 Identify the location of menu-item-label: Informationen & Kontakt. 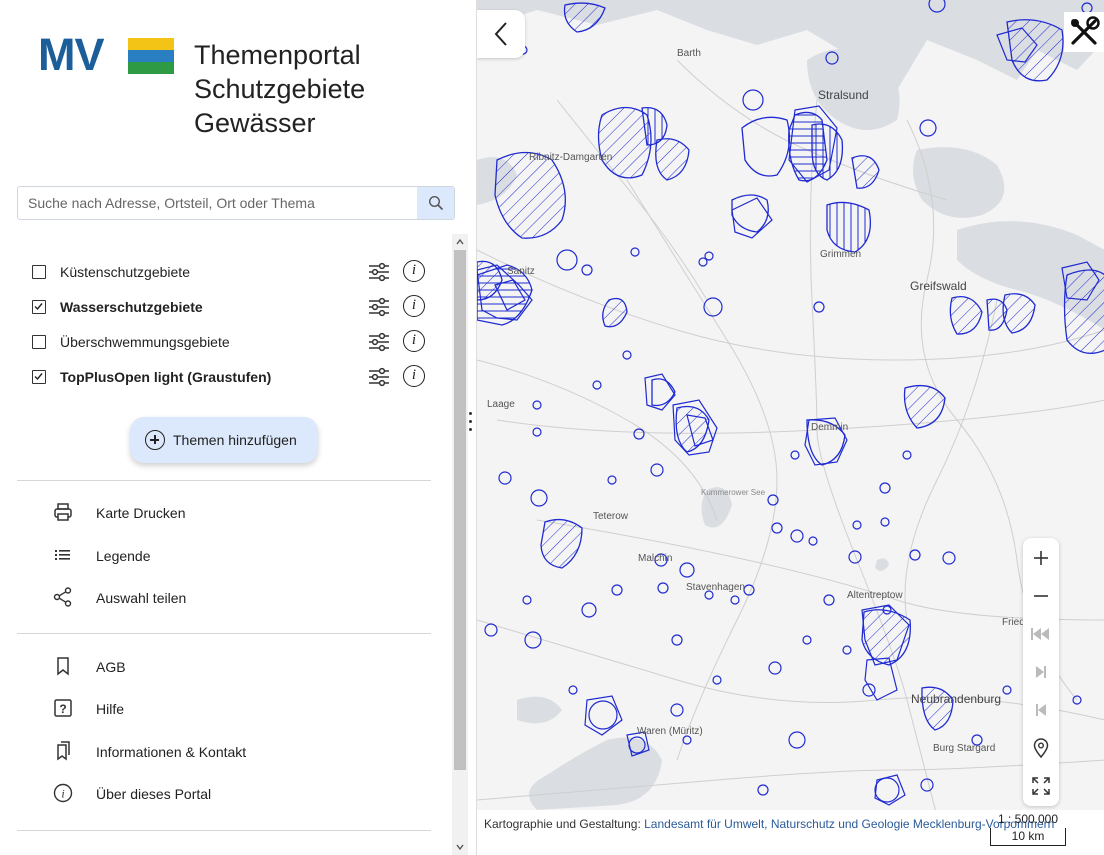
(171, 752).